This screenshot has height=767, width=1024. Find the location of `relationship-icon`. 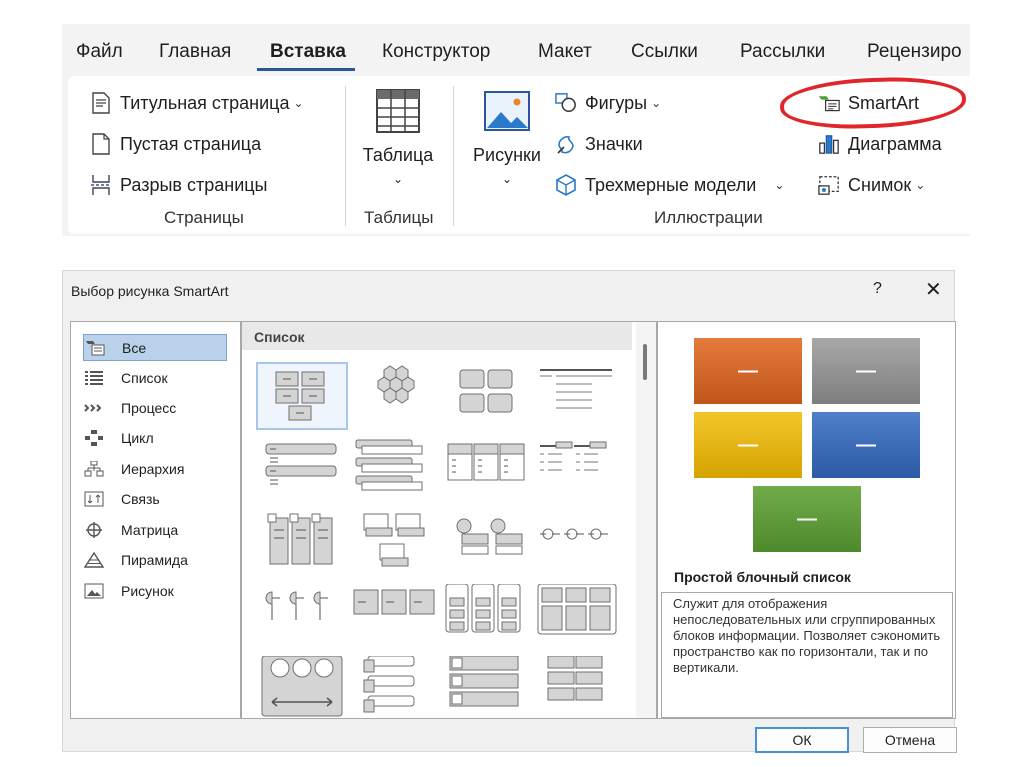

relationship-icon is located at coordinates (94, 499).